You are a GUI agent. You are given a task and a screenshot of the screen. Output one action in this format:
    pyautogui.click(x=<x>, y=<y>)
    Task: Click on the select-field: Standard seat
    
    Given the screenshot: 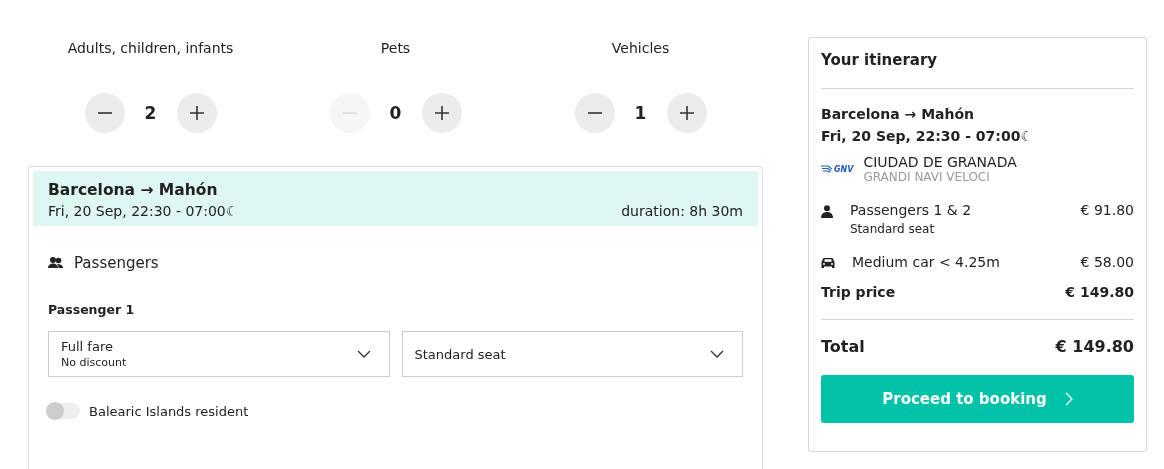 What is the action you would take?
    pyautogui.click(x=572, y=354)
    